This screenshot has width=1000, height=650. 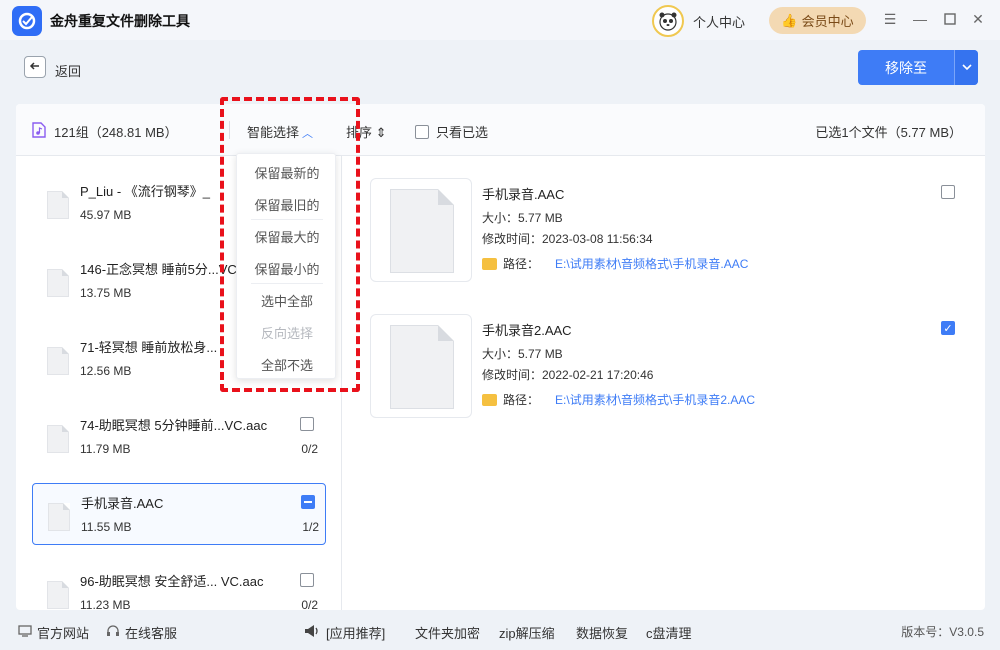 What do you see at coordinates (948, 192) in the screenshot?
I see `file-checkbox` at bounding box center [948, 192].